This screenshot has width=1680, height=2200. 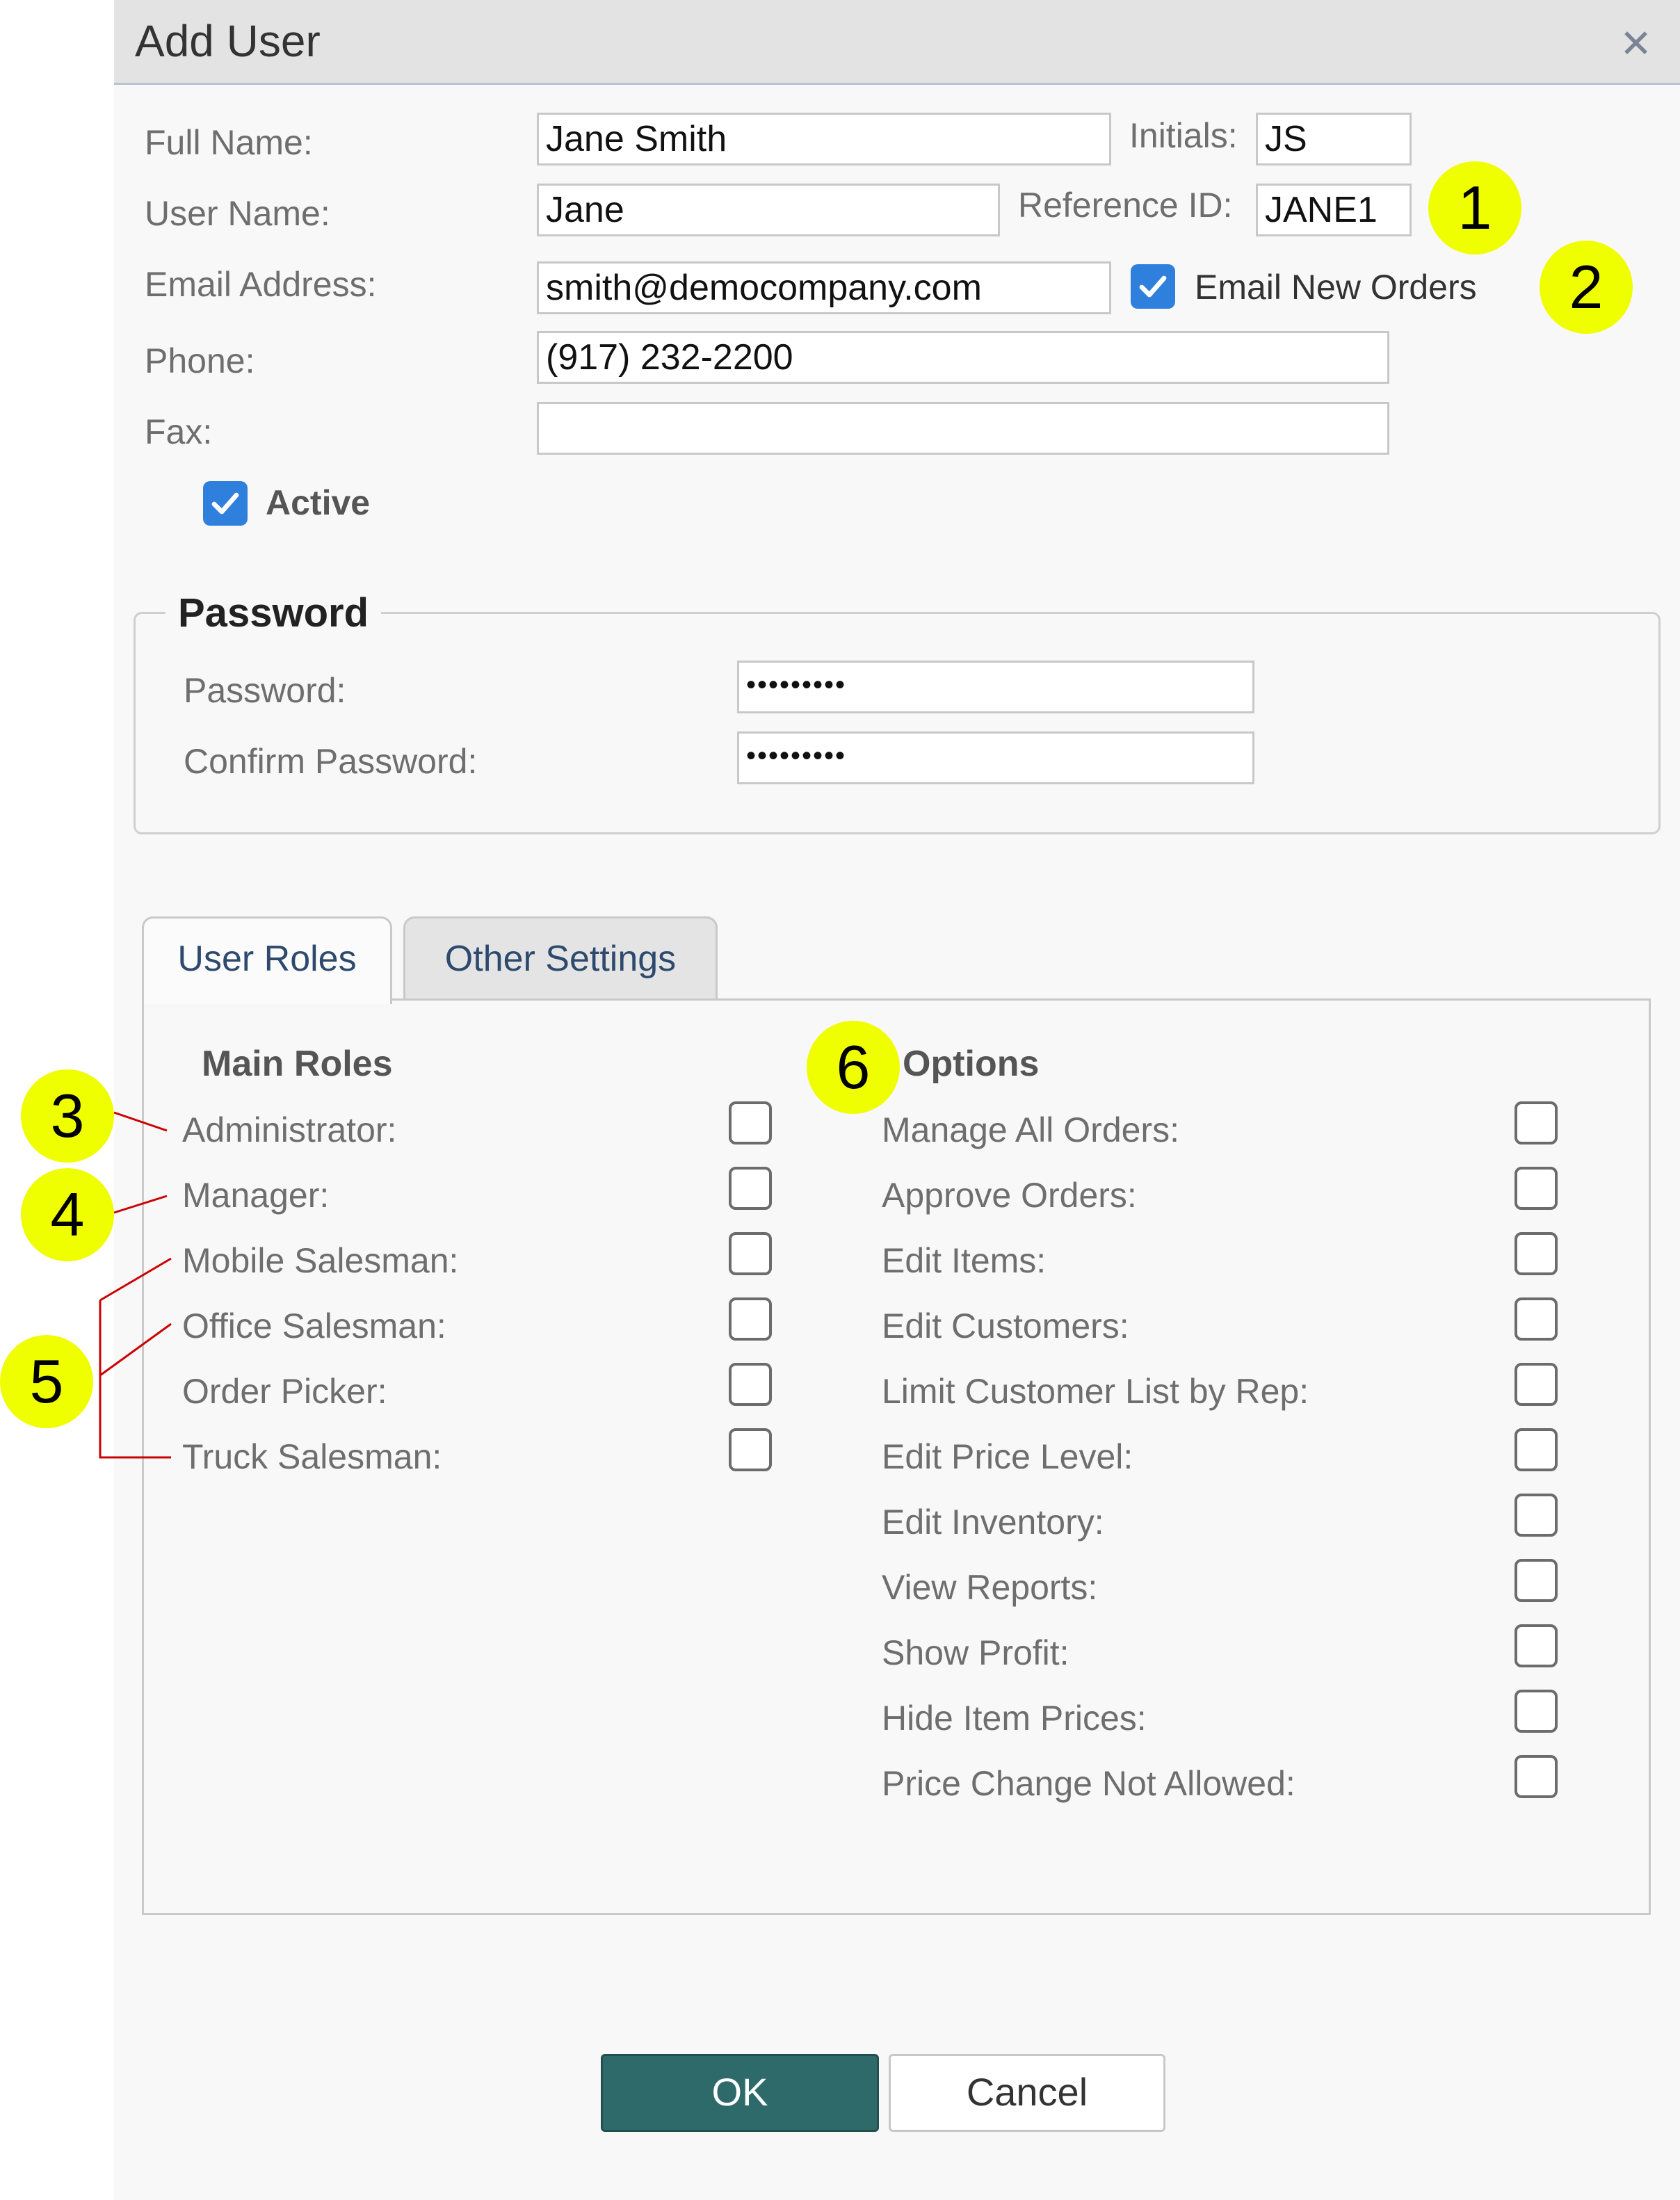 What do you see at coordinates (1474, 208) in the screenshot?
I see `callout-badge-1: 1` at bounding box center [1474, 208].